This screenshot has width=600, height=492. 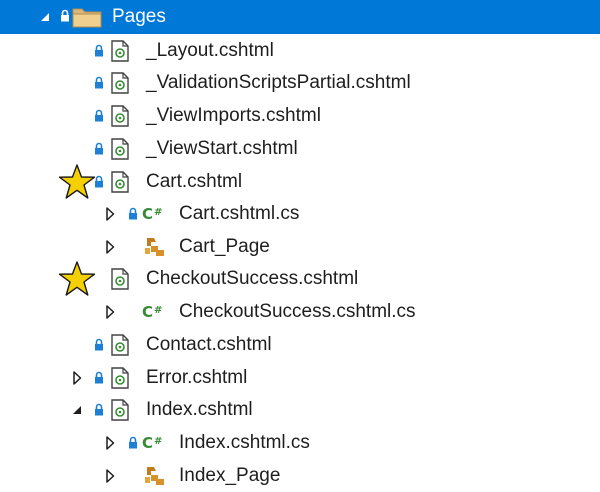 What do you see at coordinates (233, 115) in the screenshot?
I see `tree-node-label: _ViewImports.cshtml` at bounding box center [233, 115].